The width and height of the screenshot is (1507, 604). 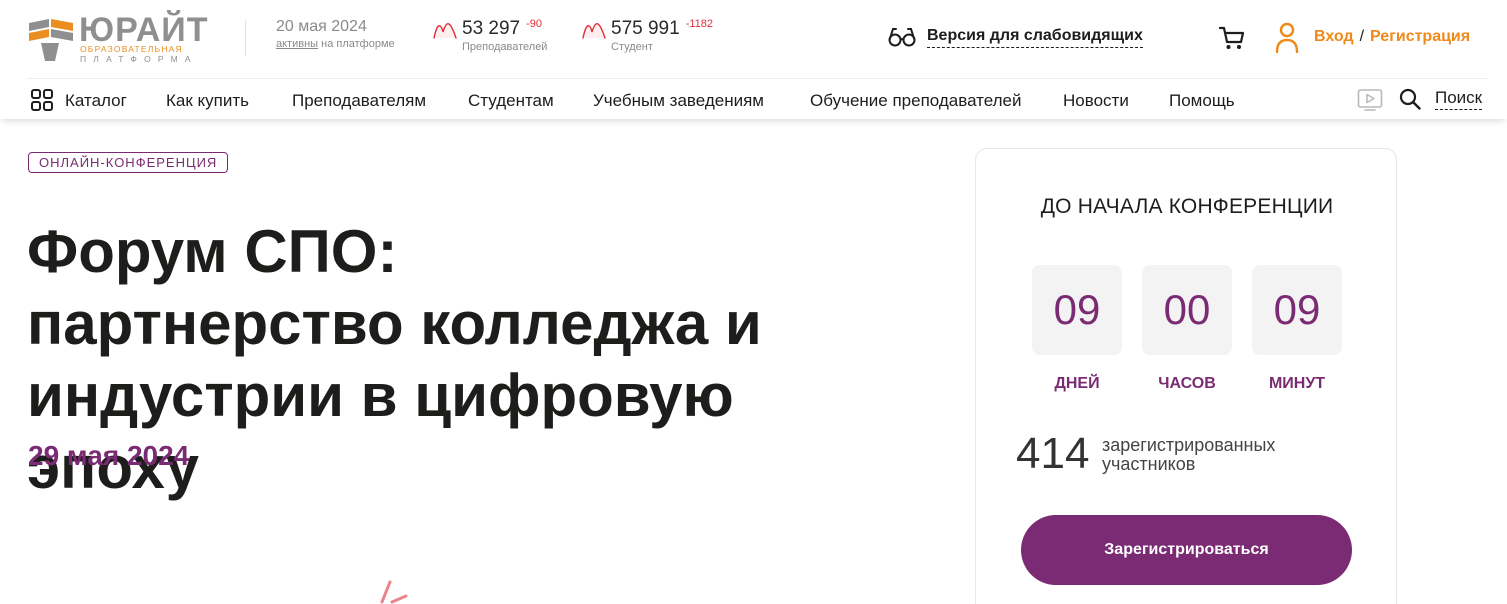 I want to click on teachers-label: Преподавателей, so click(x=505, y=47).